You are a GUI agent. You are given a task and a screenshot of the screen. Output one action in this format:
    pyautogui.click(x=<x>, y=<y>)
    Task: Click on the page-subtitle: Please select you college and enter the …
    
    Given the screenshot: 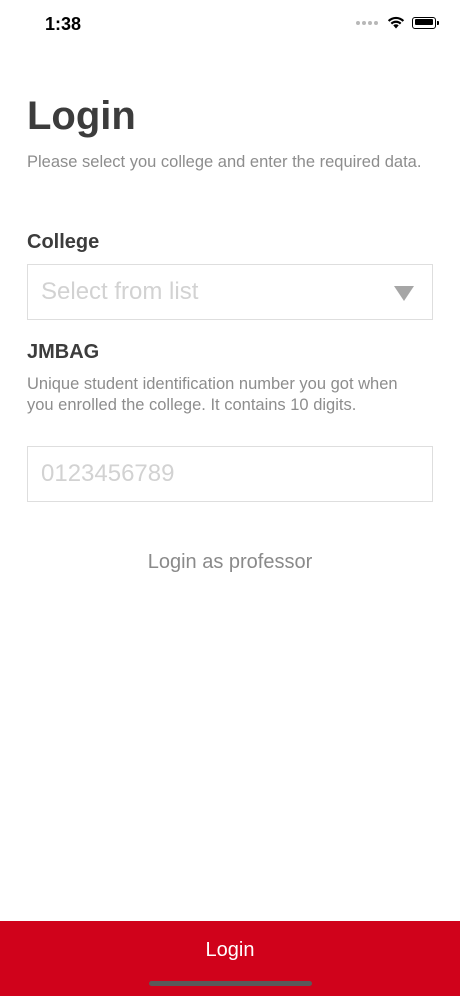 What is the action you would take?
    pyautogui.click(x=224, y=162)
    